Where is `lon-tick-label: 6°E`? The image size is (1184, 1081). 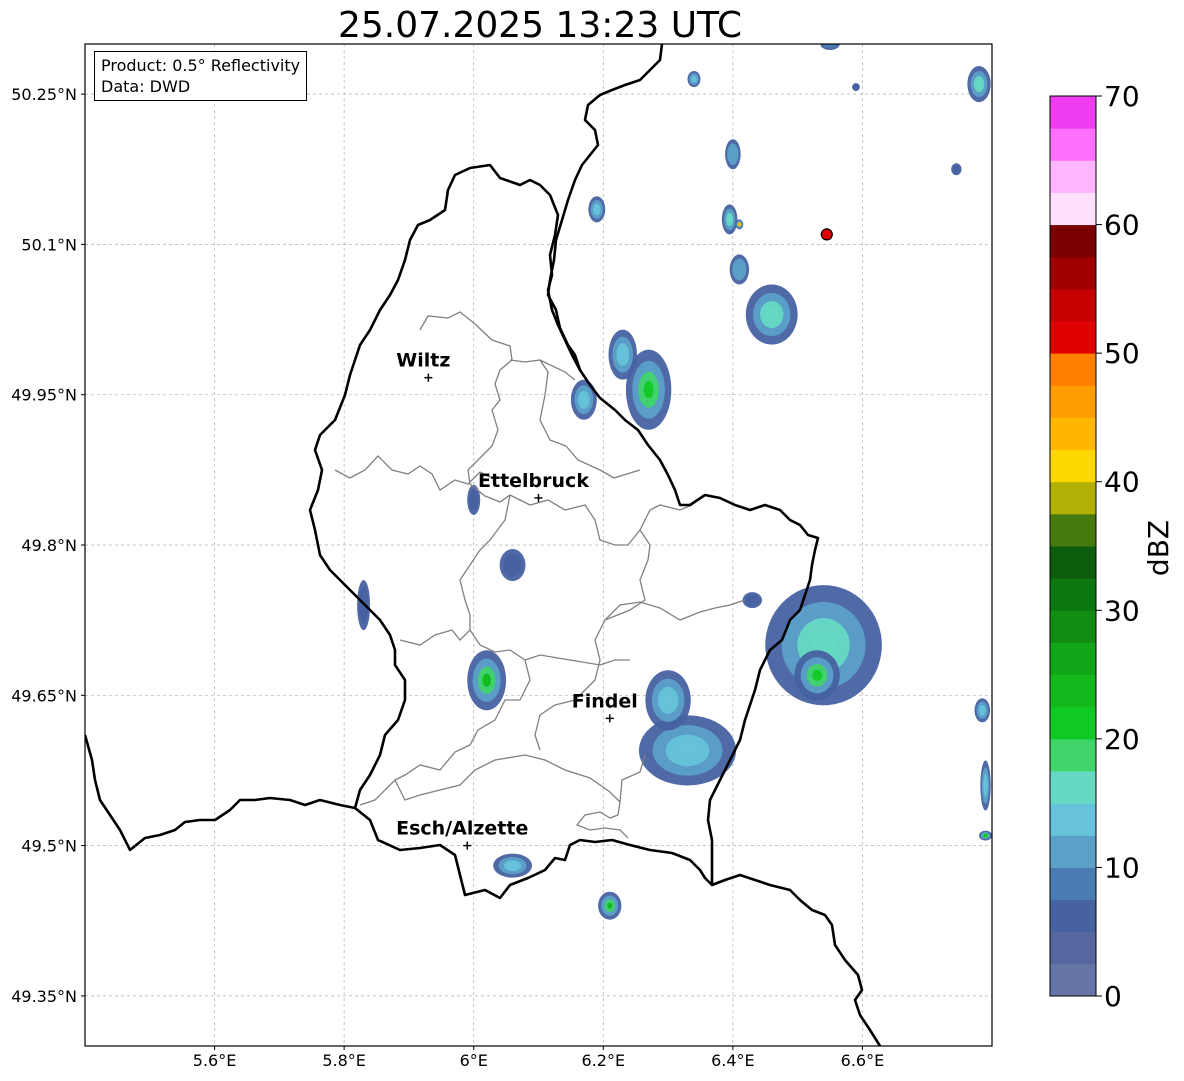 lon-tick-label: 6°E is located at coordinates (474, 1060).